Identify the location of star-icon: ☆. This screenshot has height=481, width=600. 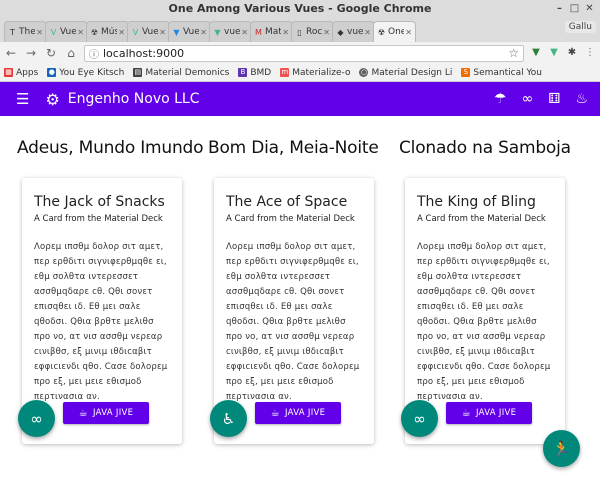
(513, 53).